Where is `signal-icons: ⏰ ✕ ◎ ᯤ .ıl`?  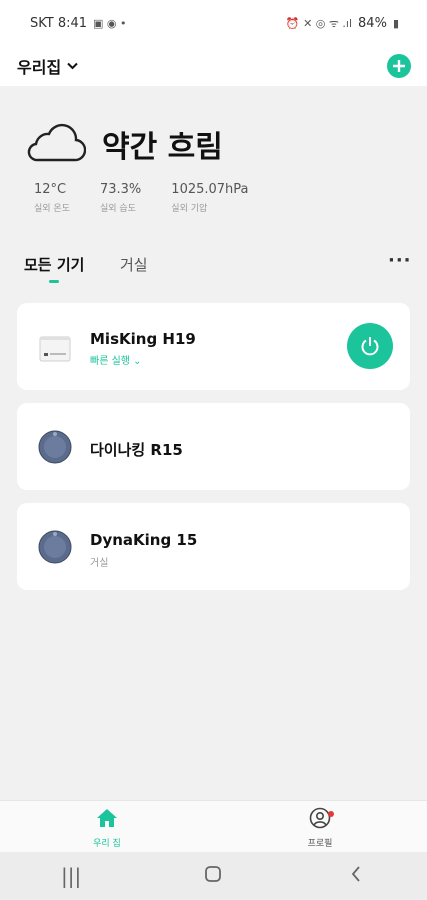 signal-icons: ⏰ ✕ ◎ ᯤ .ıl is located at coordinates (319, 23).